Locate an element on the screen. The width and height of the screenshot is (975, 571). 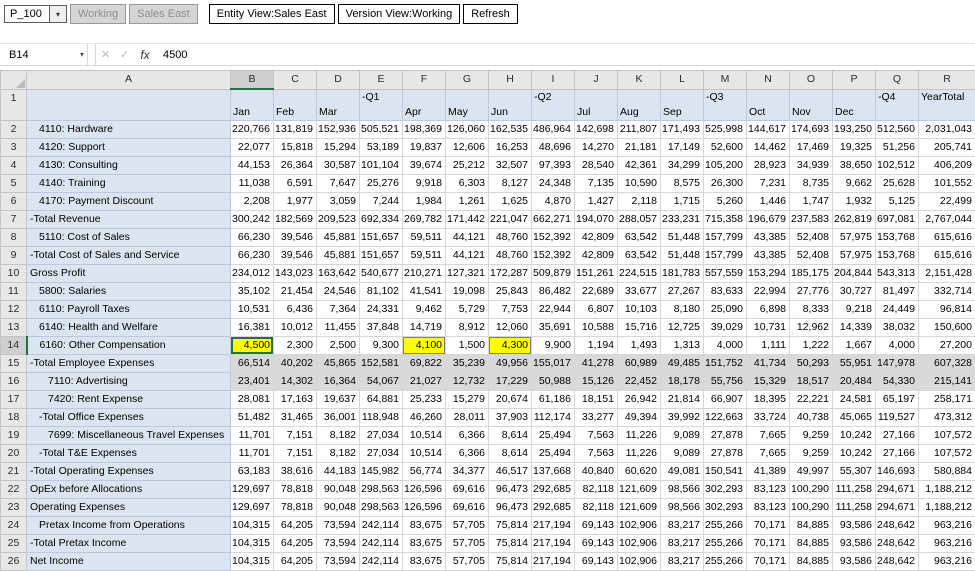
cell-E15: 152,581 is located at coordinates (381, 364).